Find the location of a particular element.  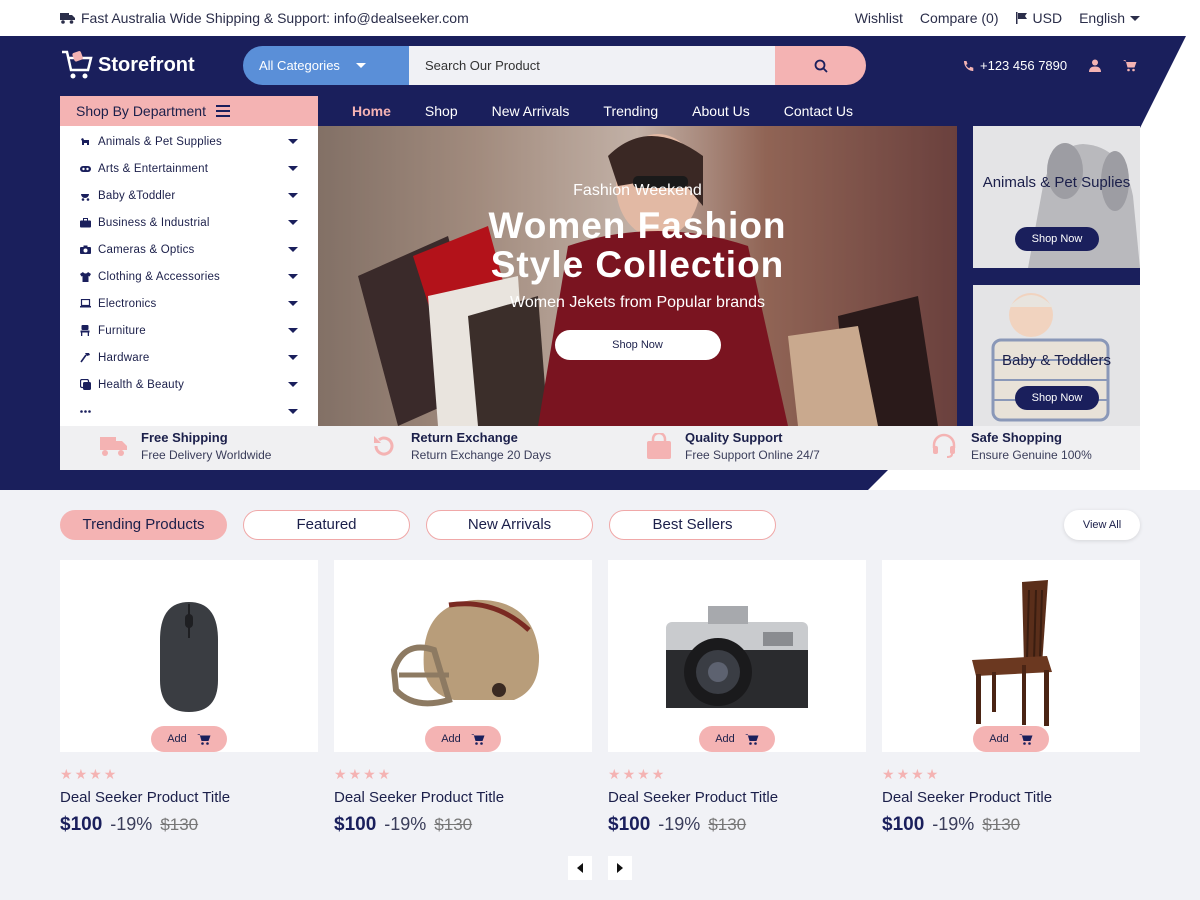

feature-subtitle: Return Exchange 20 Days is located at coordinates (481, 455).